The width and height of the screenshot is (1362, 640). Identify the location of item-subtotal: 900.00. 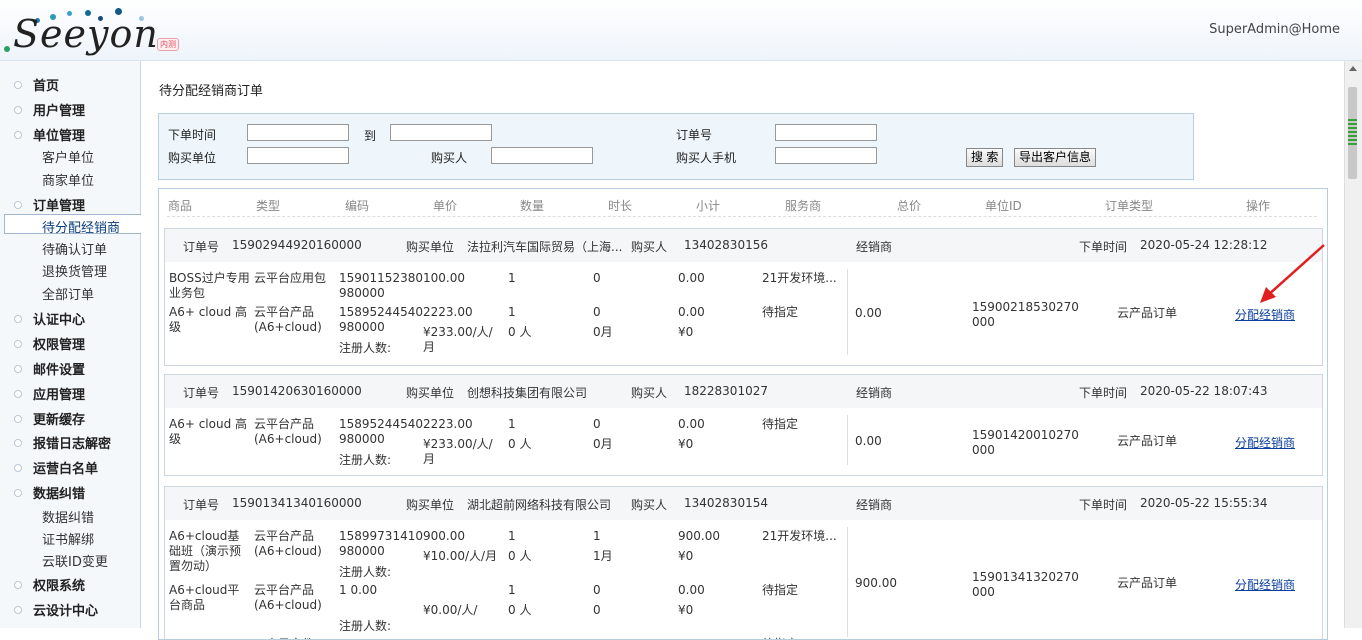
(699, 536).